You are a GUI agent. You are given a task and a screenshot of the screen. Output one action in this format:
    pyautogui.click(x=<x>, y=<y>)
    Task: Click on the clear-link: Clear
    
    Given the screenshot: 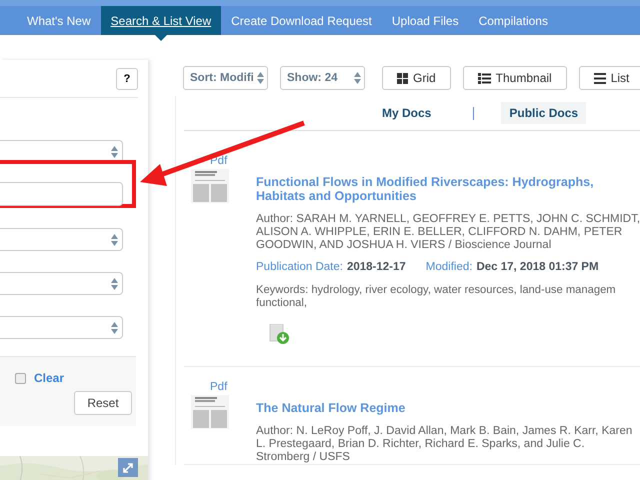 What is the action you would take?
    pyautogui.click(x=49, y=378)
    